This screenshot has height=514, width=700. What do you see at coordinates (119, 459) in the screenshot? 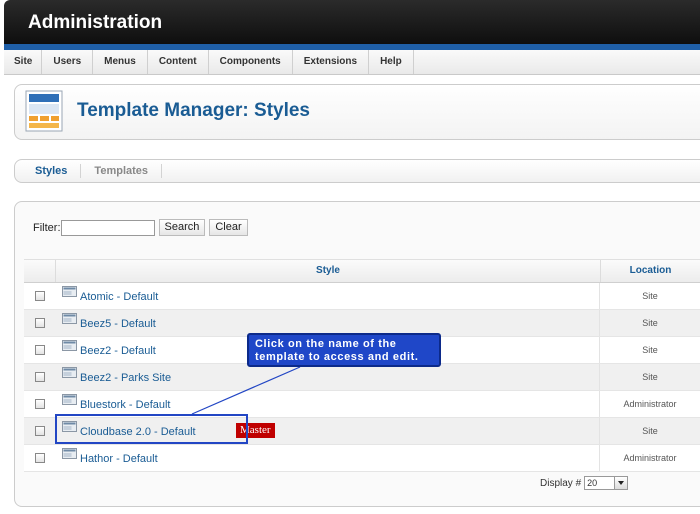
I see `style-link: Hathor - Default` at bounding box center [119, 459].